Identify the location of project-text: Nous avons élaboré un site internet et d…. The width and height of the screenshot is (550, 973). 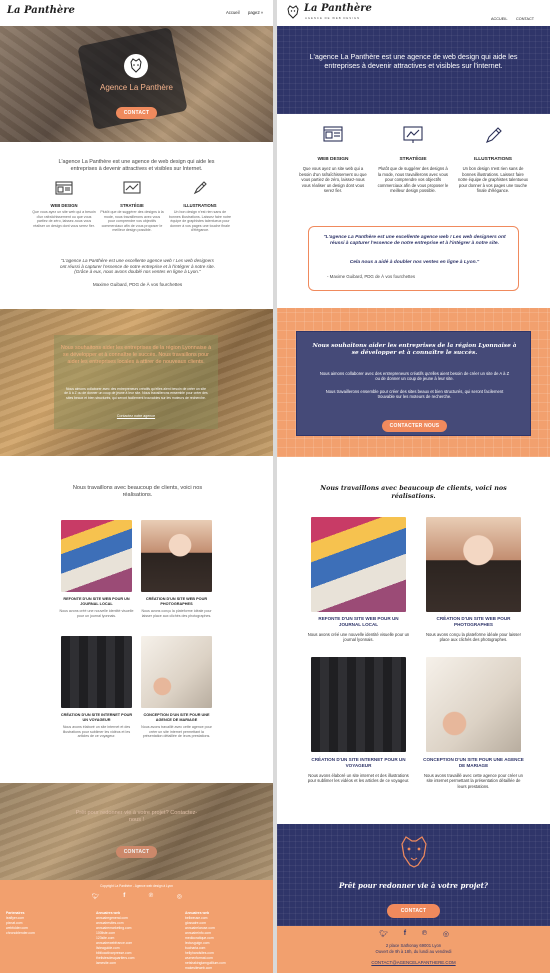
(358, 778).